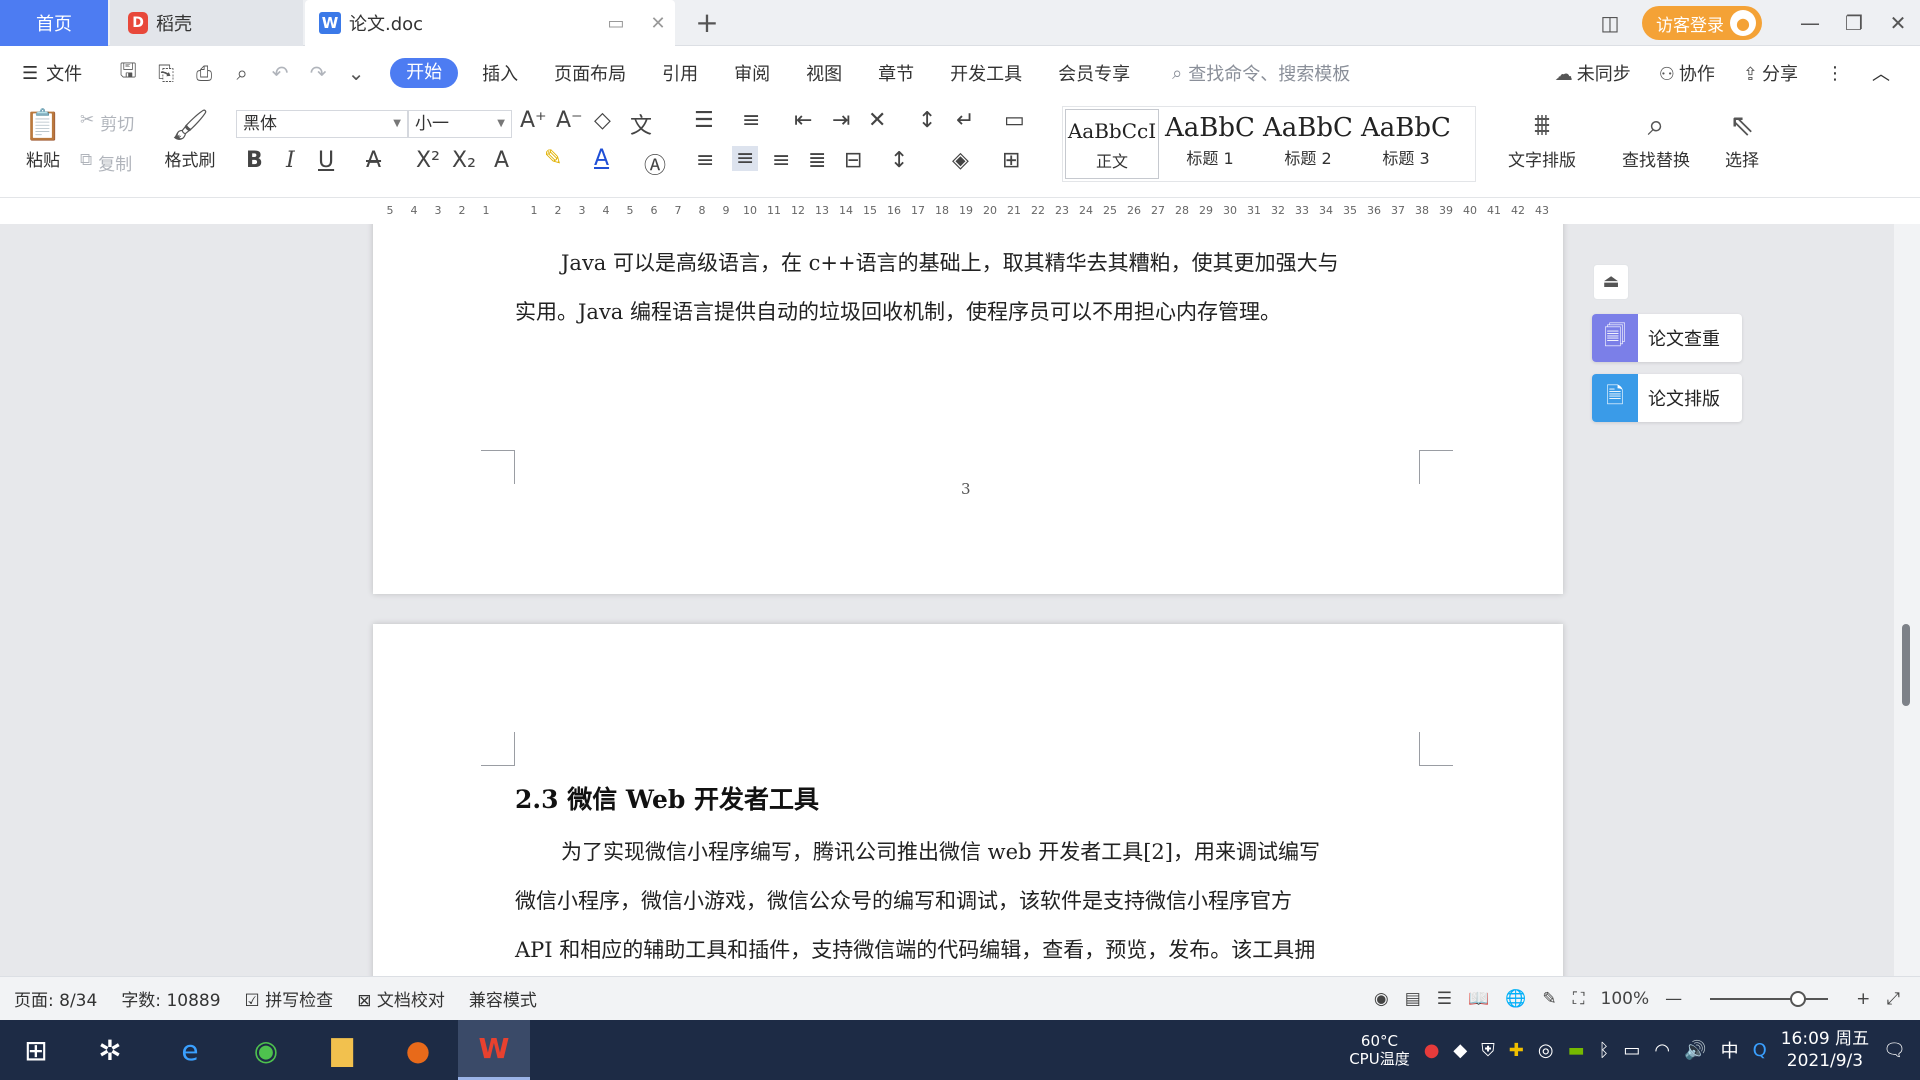  Describe the element at coordinates (1863, 999) in the screenshot. I see `zoom-in-icon: +` at that location.